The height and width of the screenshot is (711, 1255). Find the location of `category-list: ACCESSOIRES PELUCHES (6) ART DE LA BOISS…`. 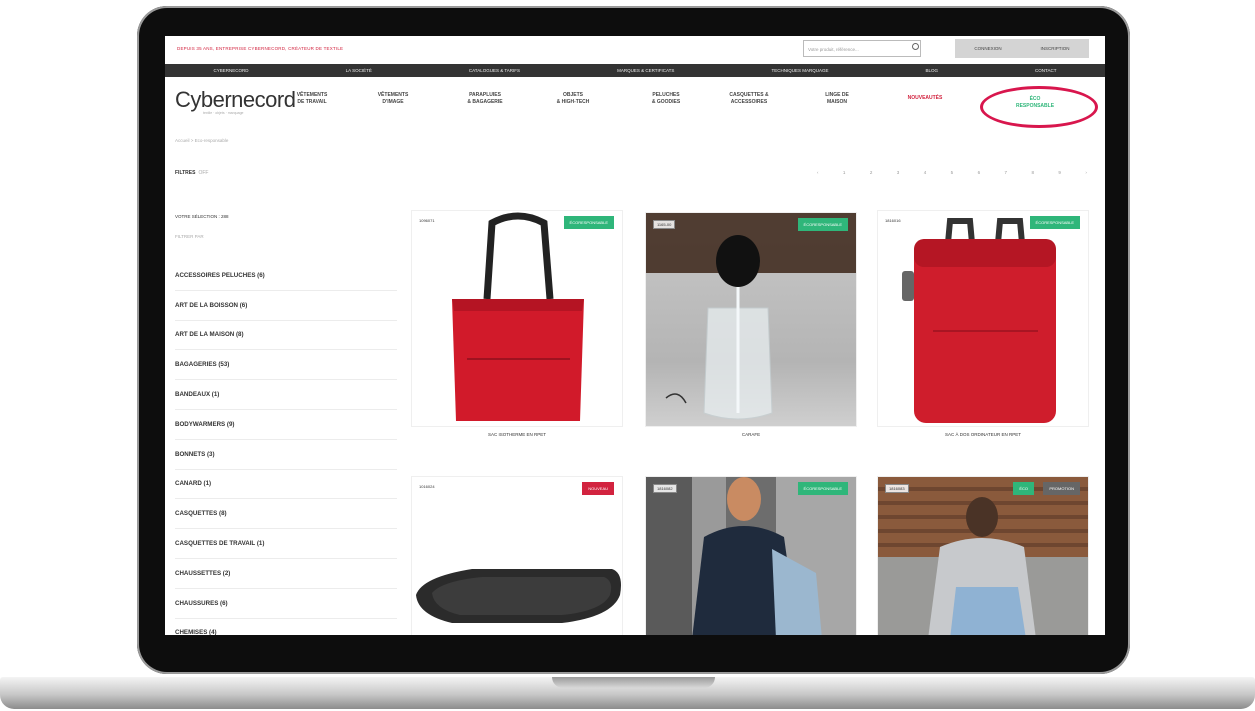

category-list: ACCESSOIRES PELUCHES (6) ART DE LA BOISS… is located at coordinates (286, 448).